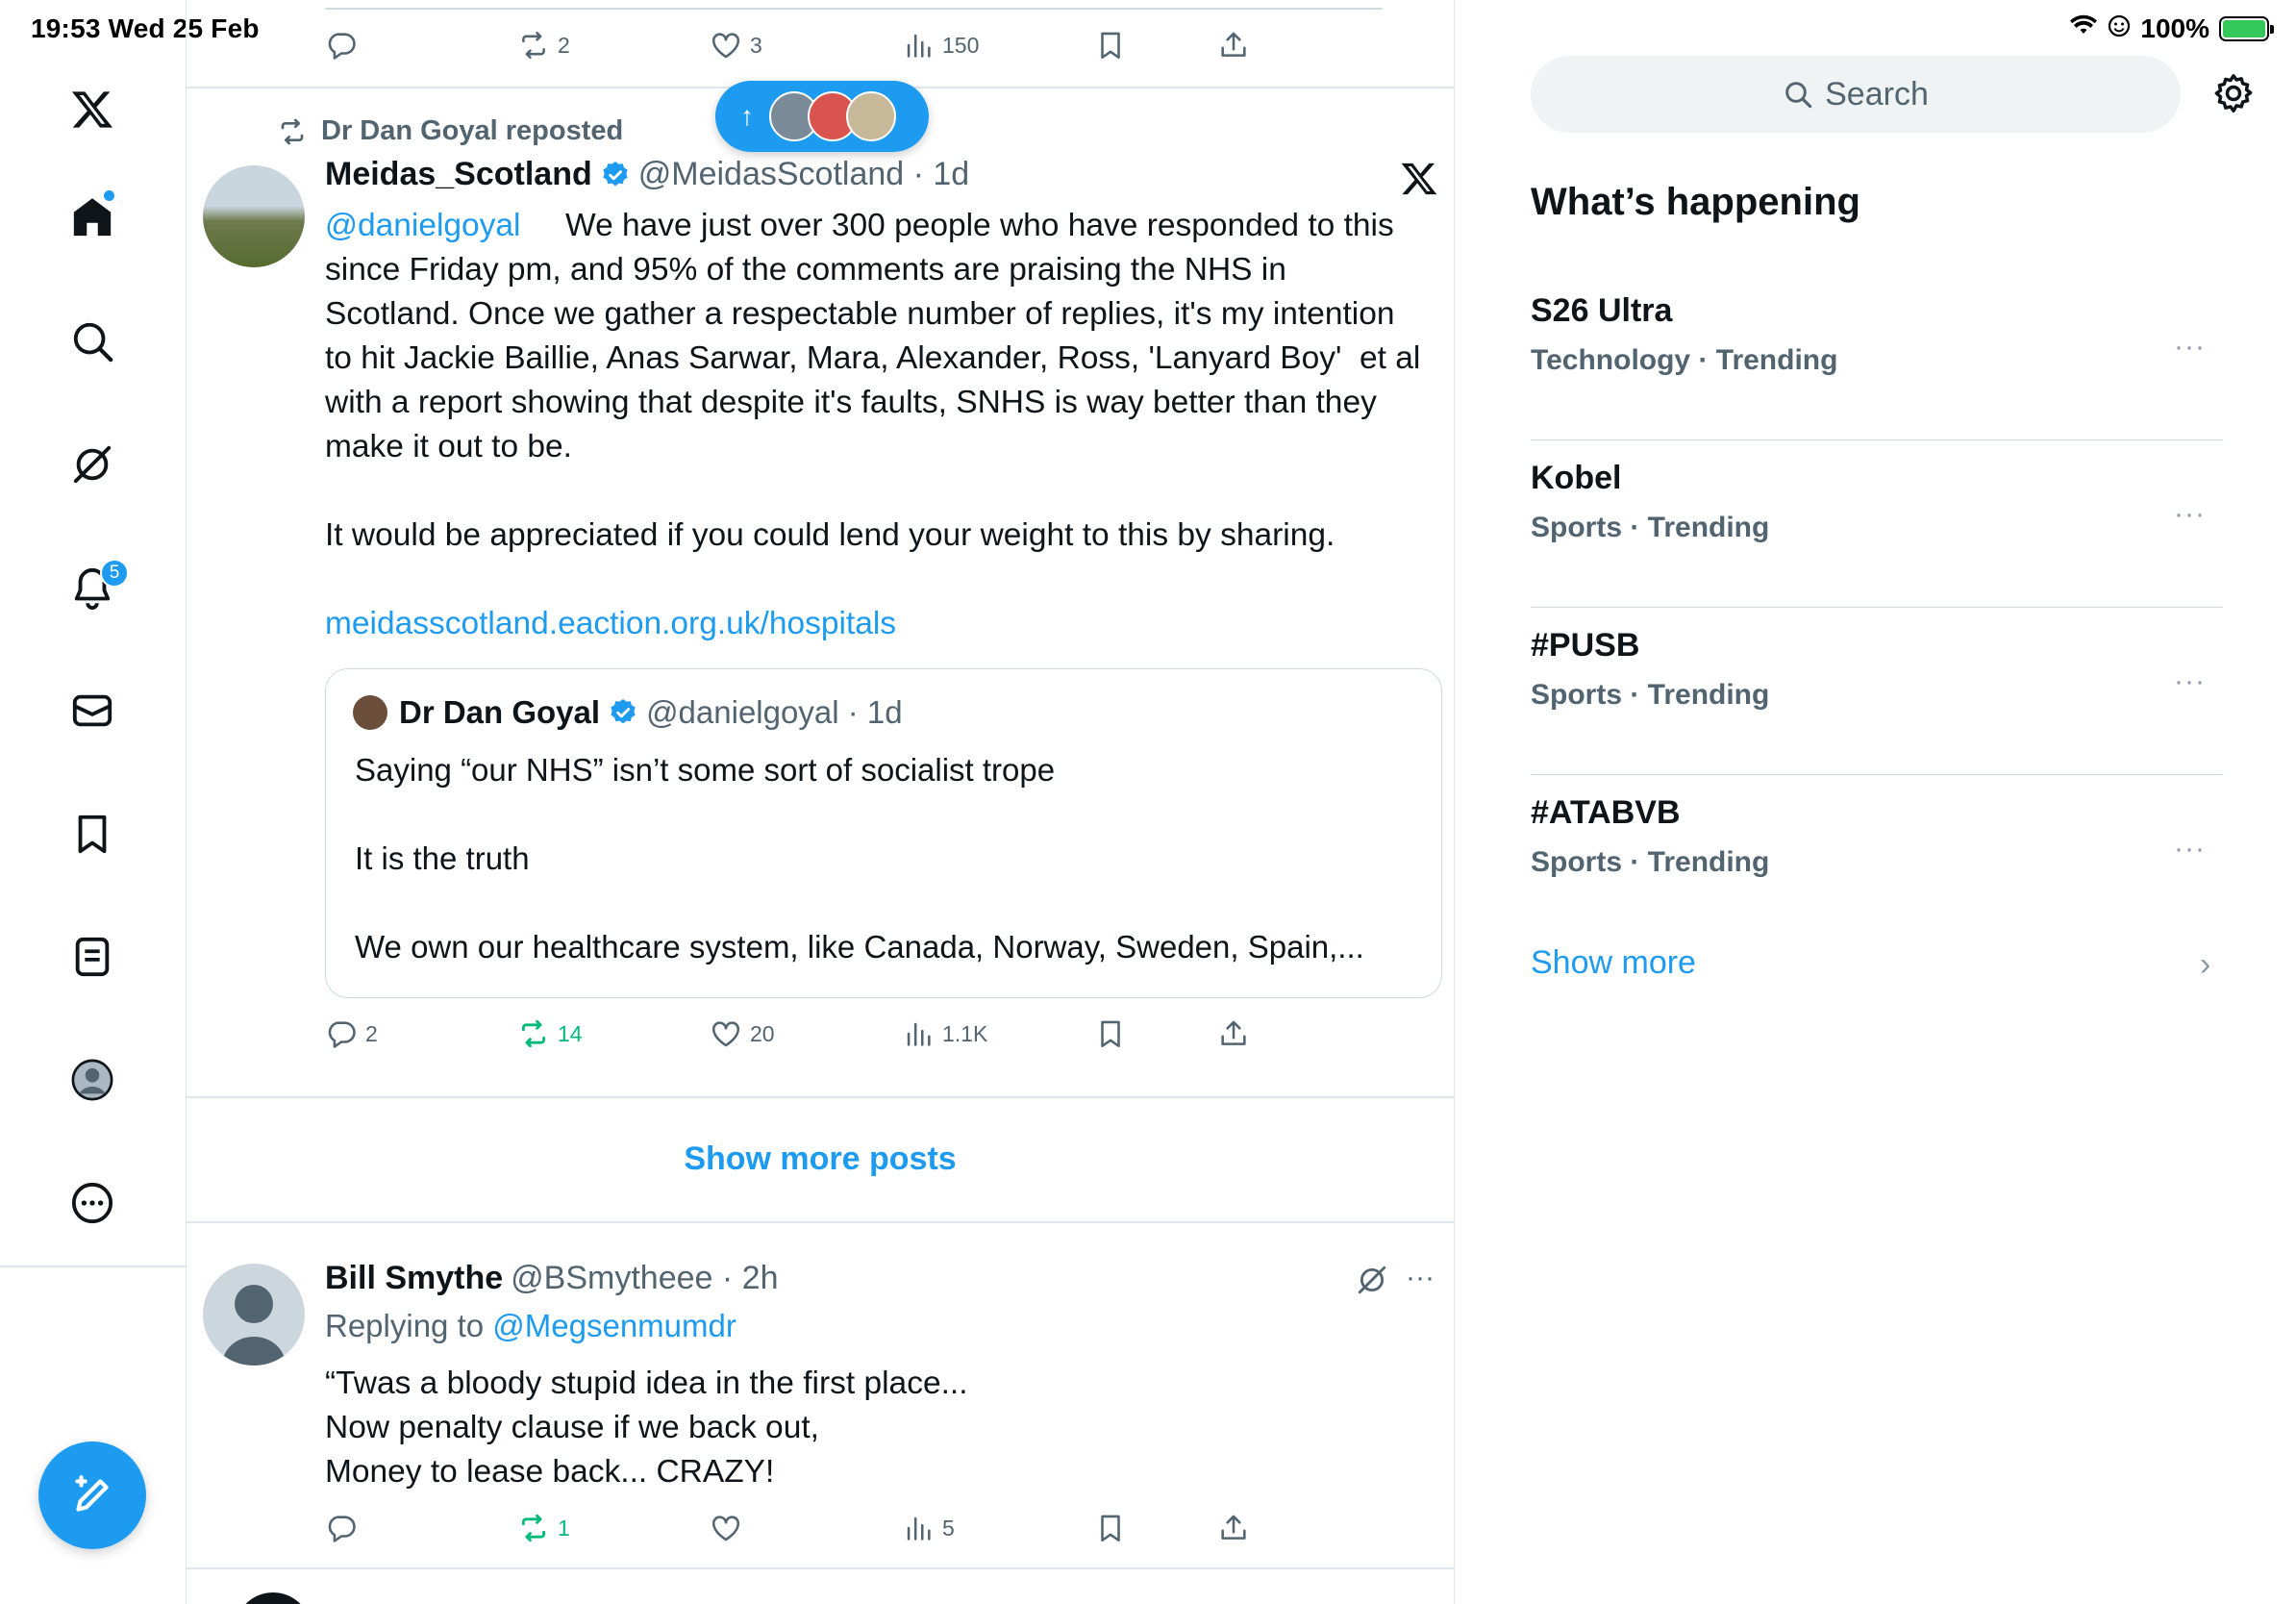  What do you see at coordinates (940, 45) in the screenshot?
I see `views-button: 150` at bounding box center [940, 45].